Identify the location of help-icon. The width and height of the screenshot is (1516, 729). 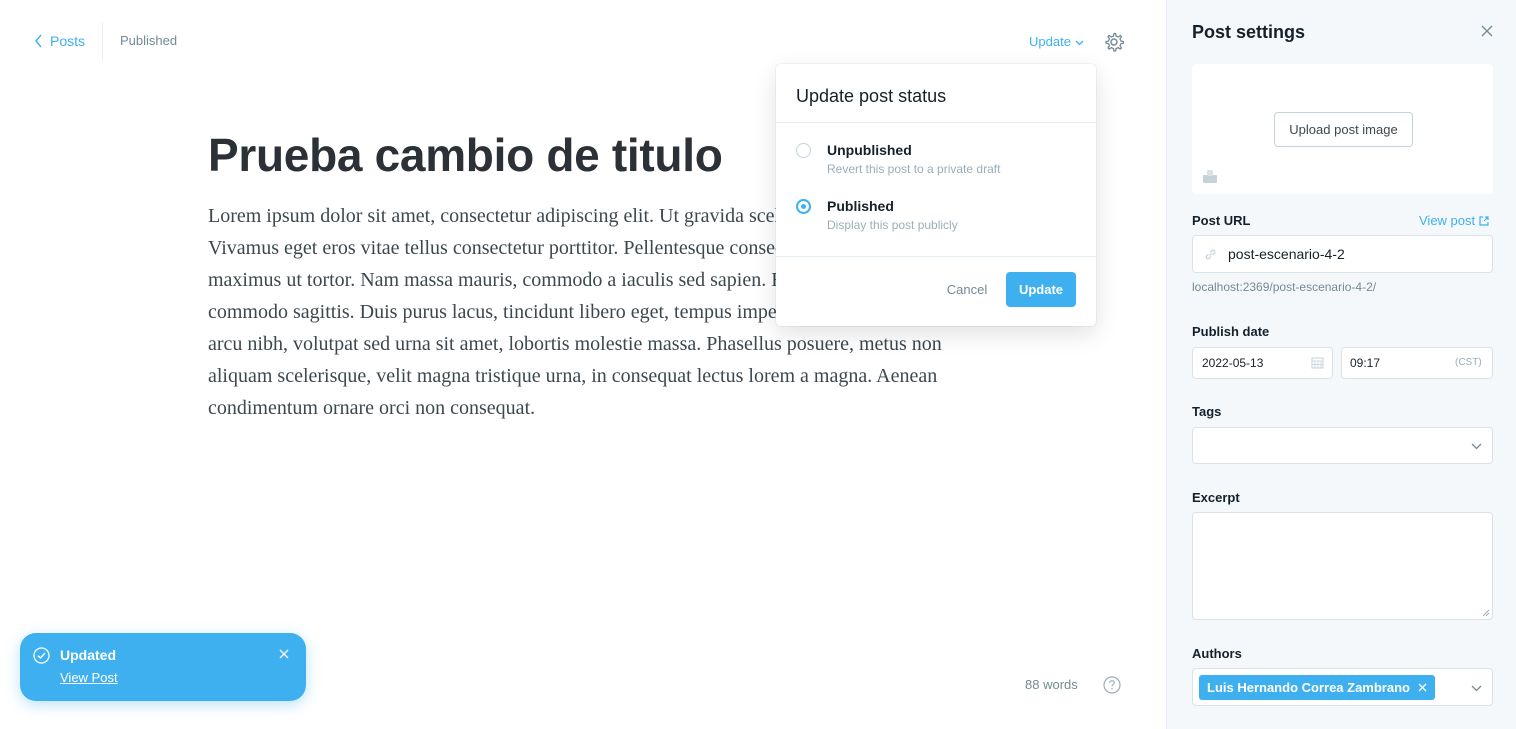
(1112, 685).